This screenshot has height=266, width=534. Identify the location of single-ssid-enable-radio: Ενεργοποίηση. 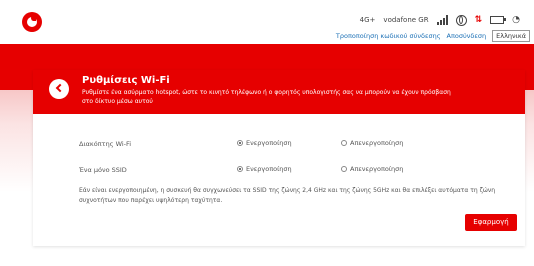
(264, 169).